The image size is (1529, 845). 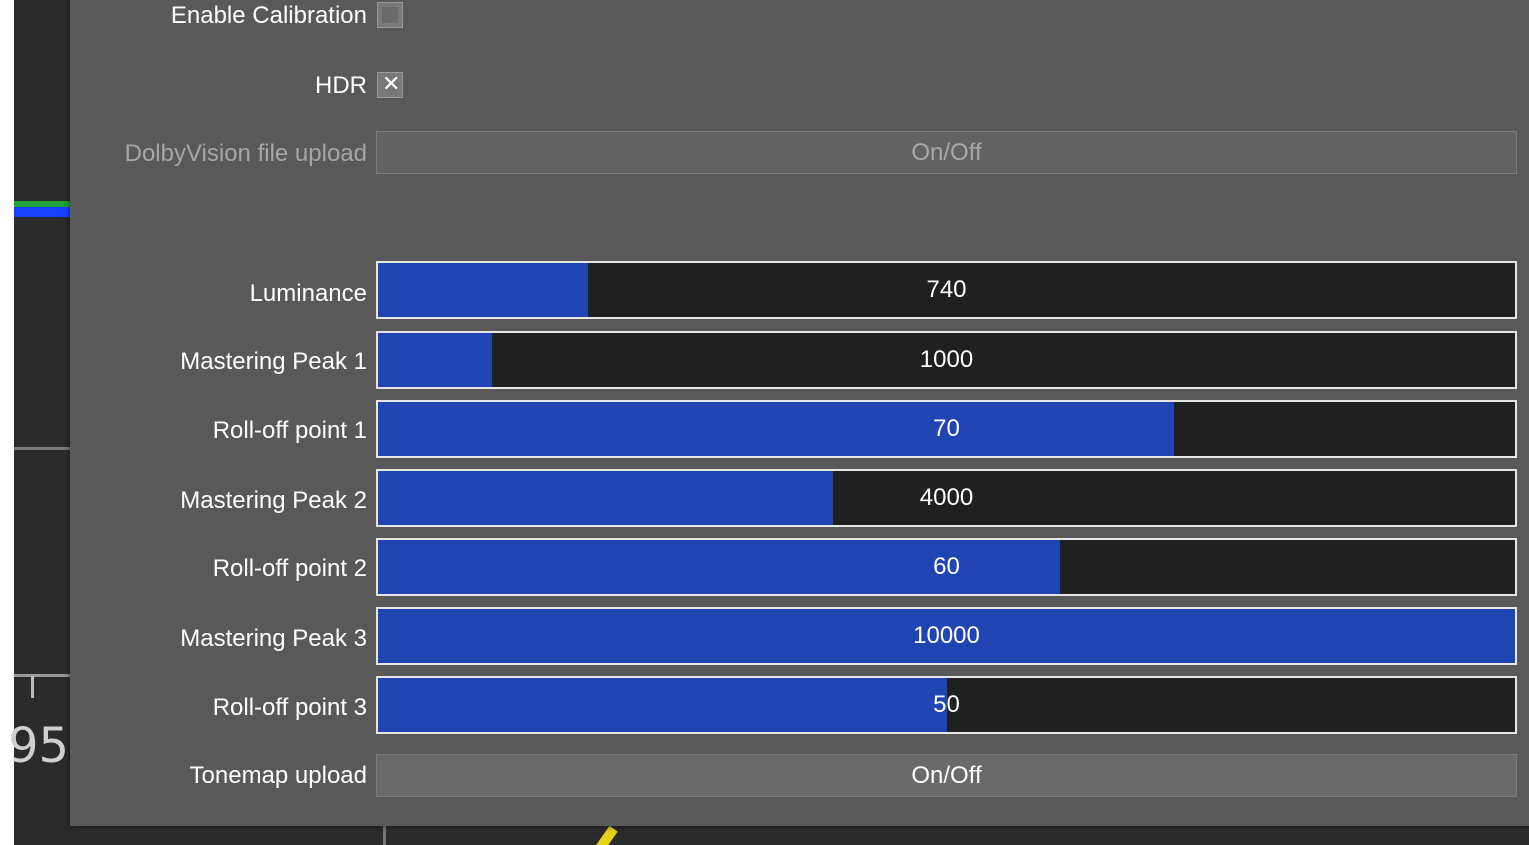 I want to click on enable-calibration-checkbox, so click(x=390, y=15).